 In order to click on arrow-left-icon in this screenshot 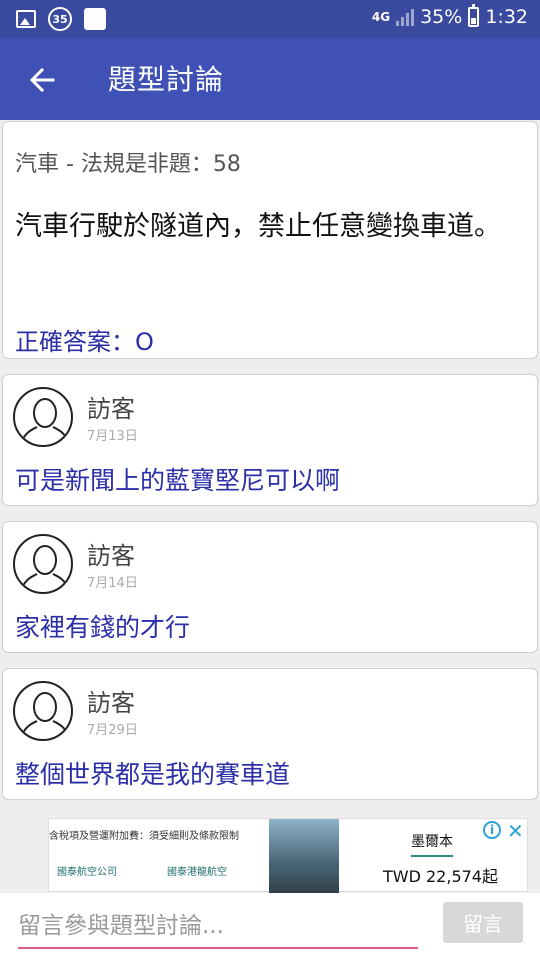, I will do `click(42, 80)`.